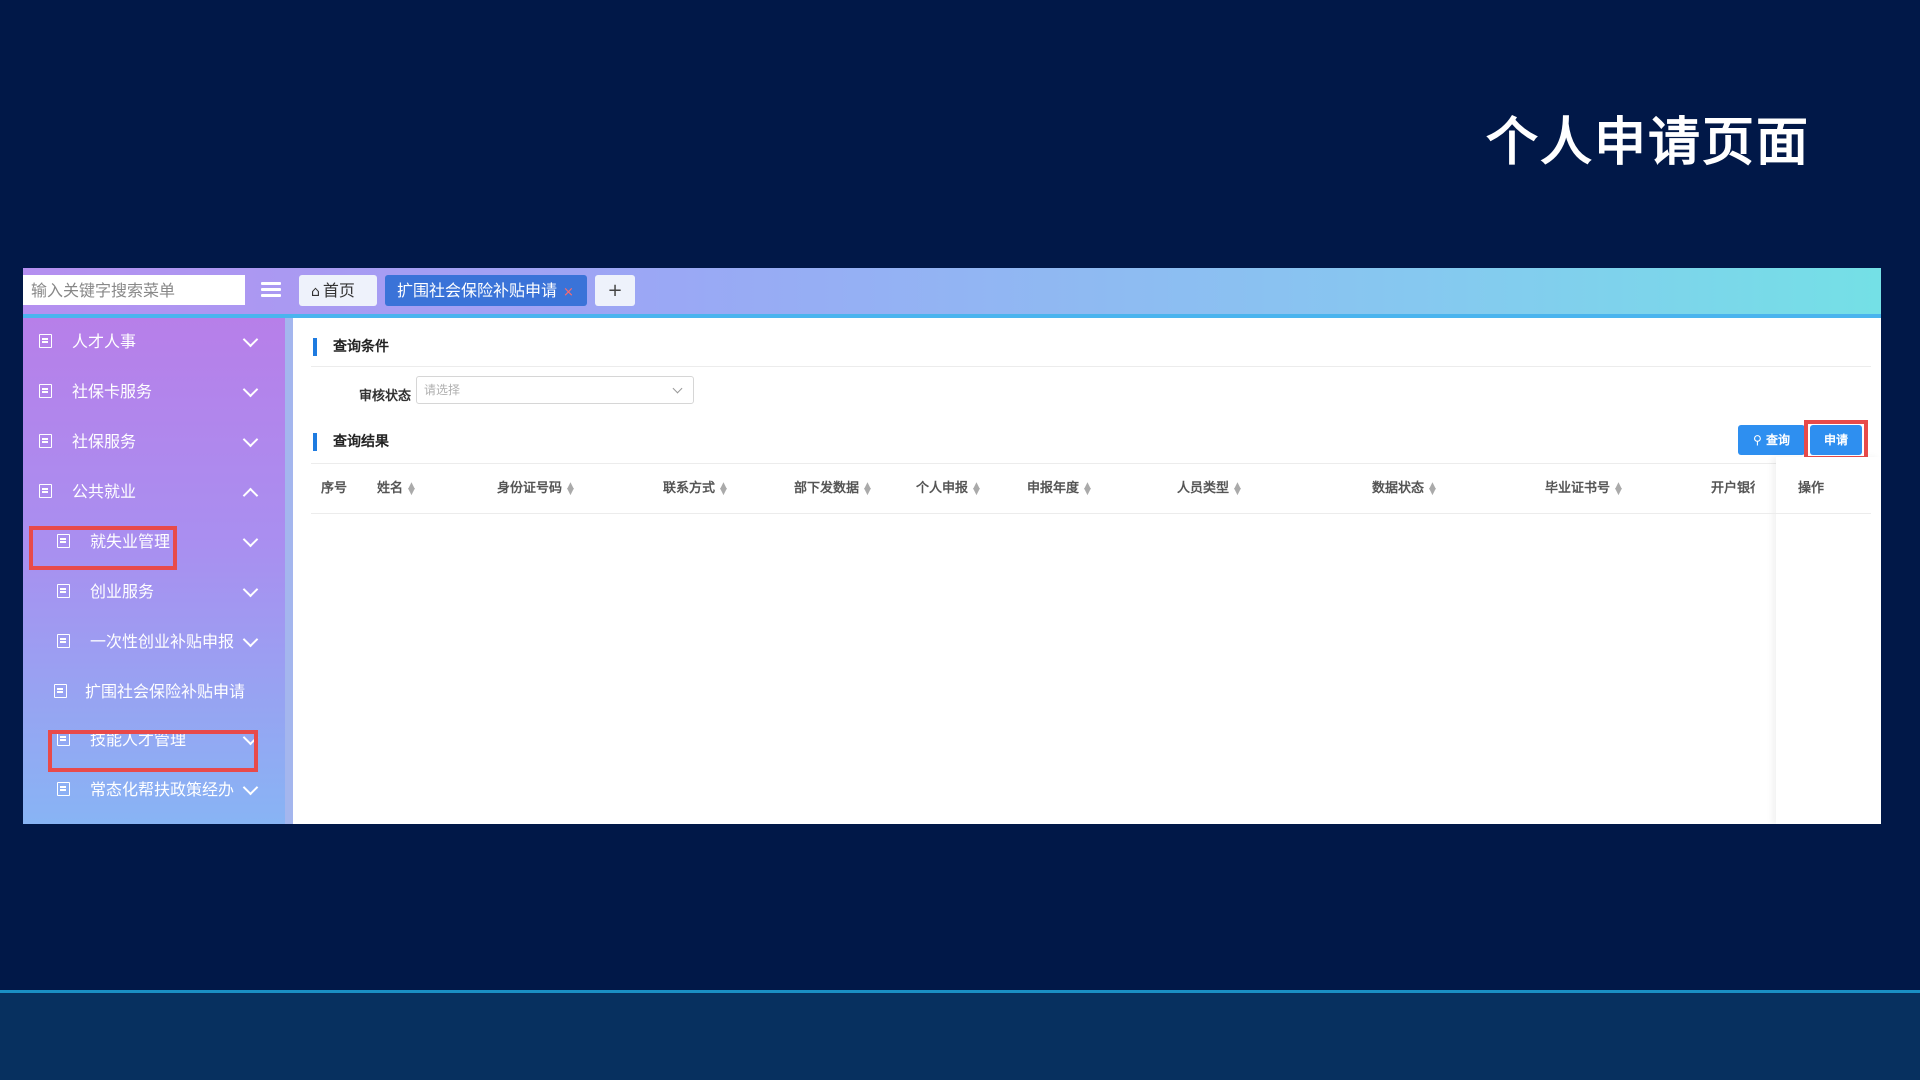 This screenshot has width=1920, height=1080. Describe the element at coordinates (442, 390) in the screenshot. I see `status-select-placeholder: 请选择` at that location.